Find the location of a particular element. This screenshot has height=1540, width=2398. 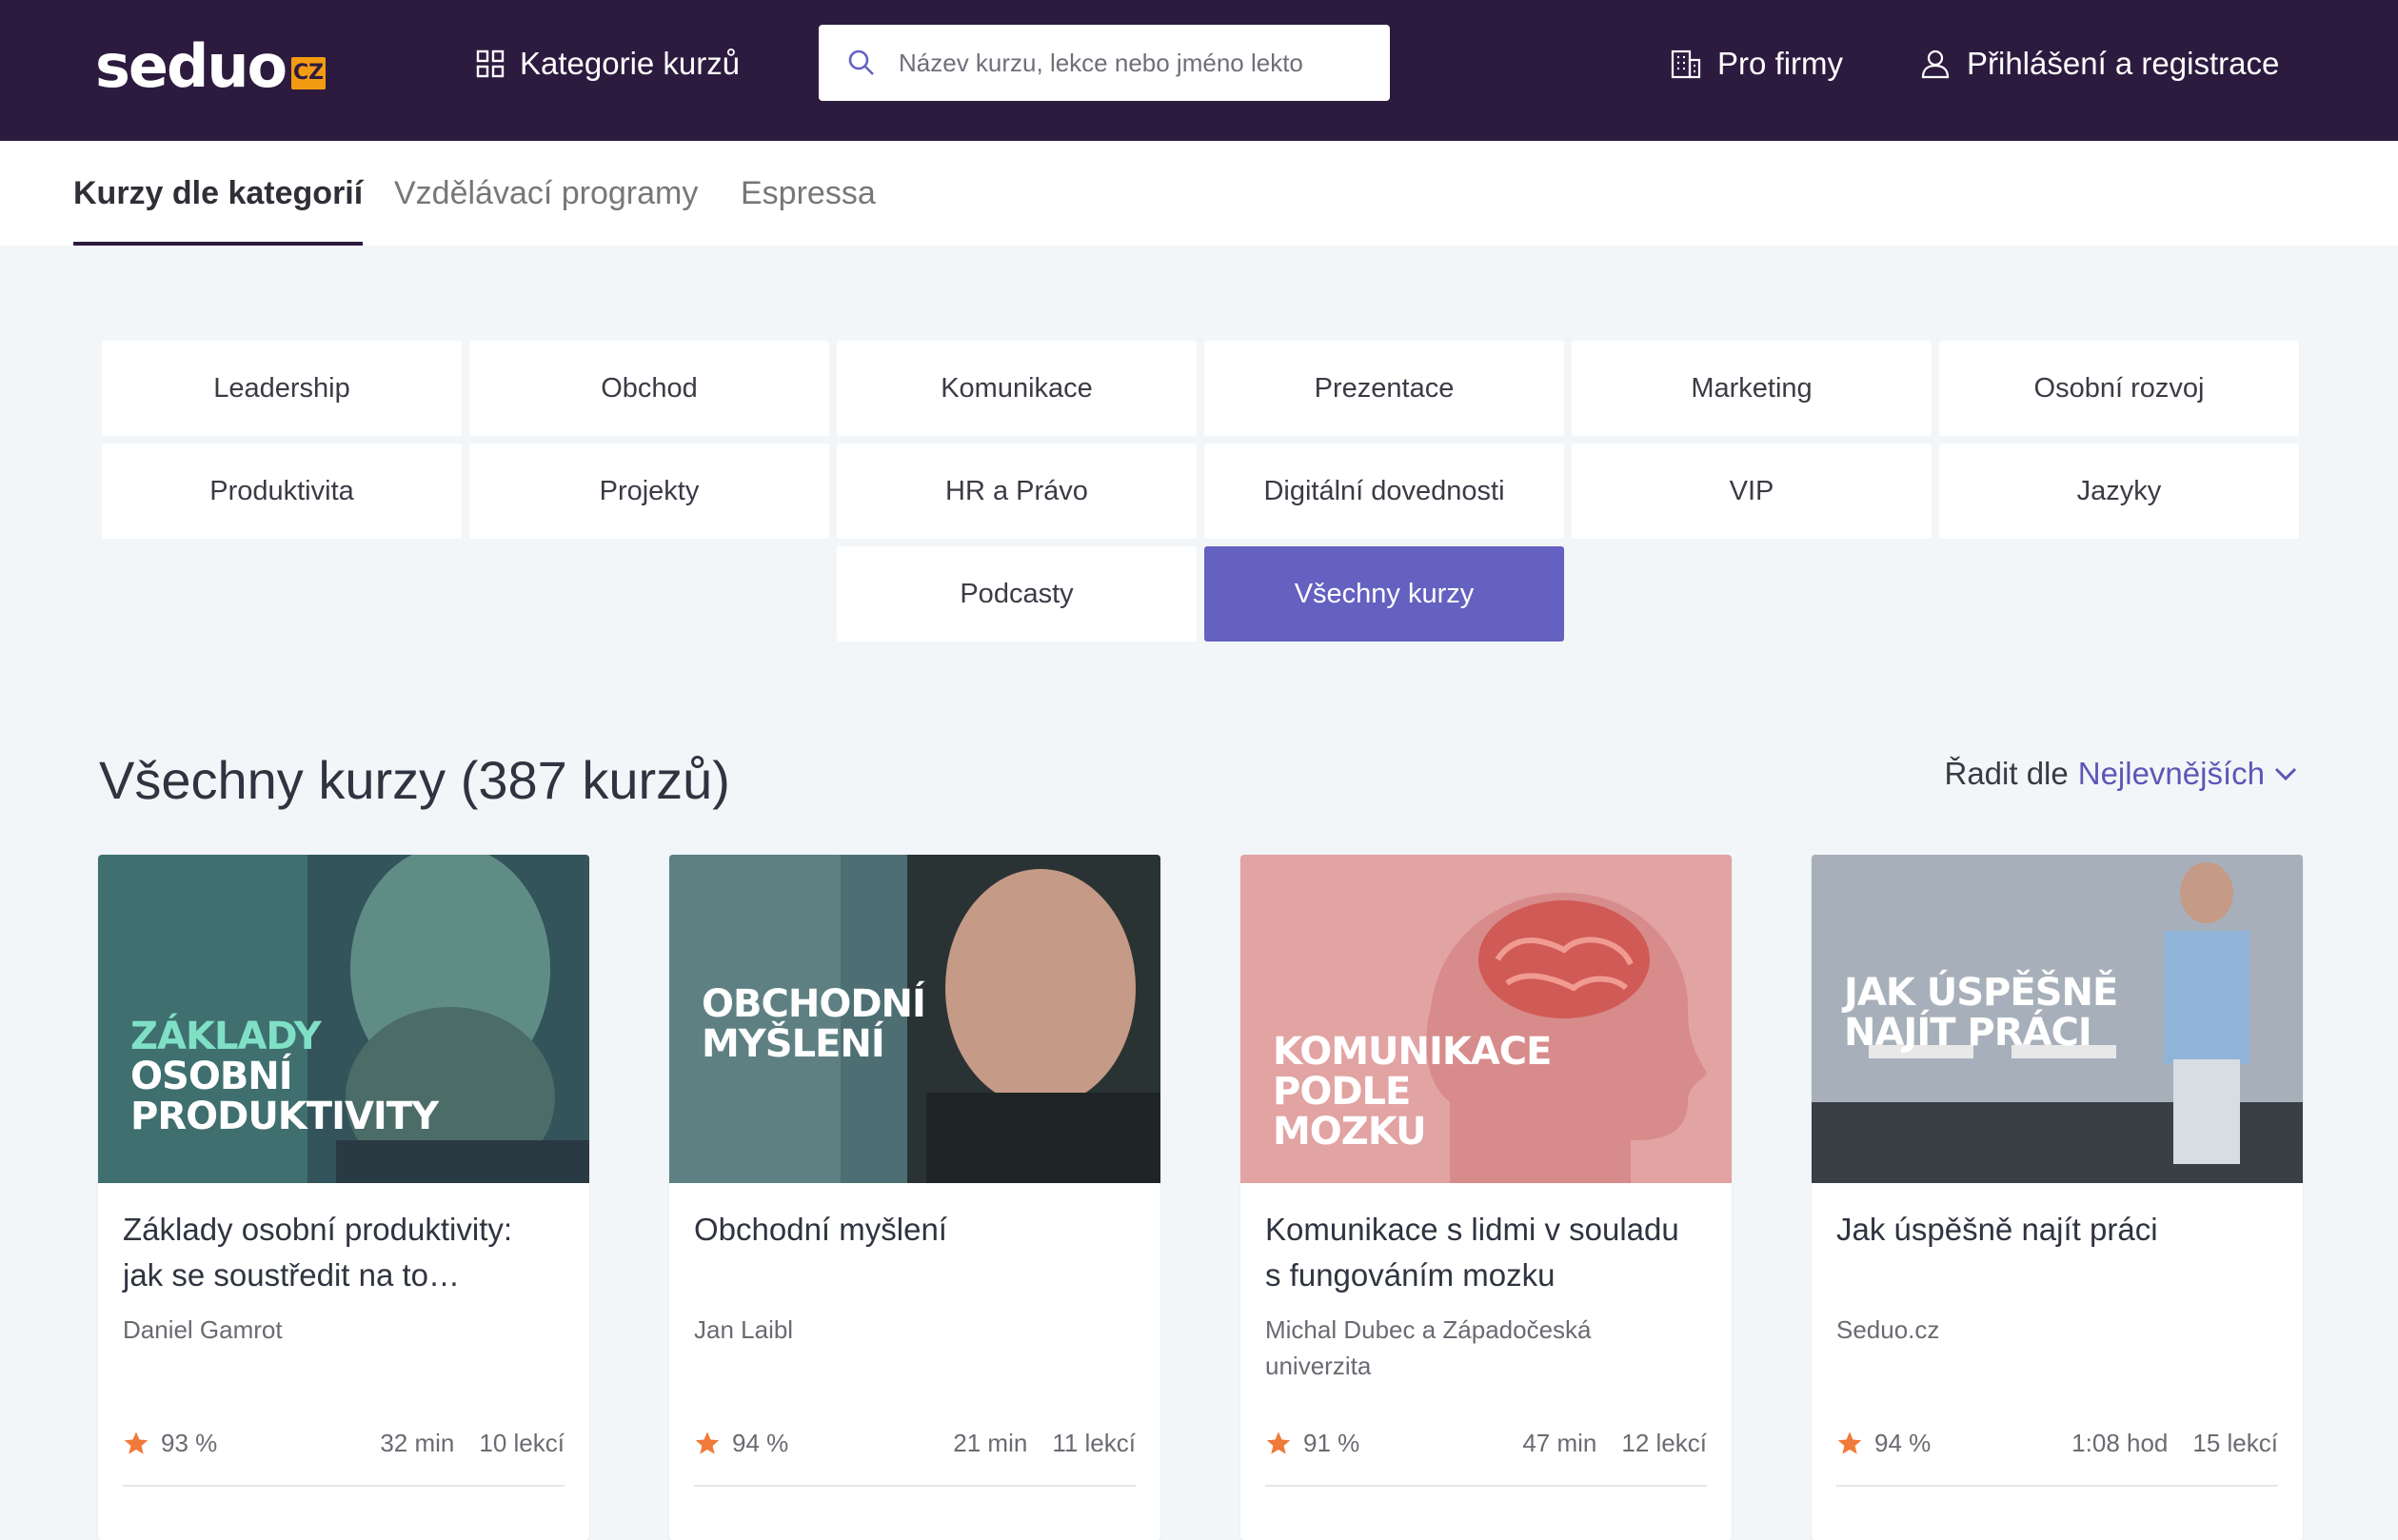

building-icon is located at coordinates (1686, 64).